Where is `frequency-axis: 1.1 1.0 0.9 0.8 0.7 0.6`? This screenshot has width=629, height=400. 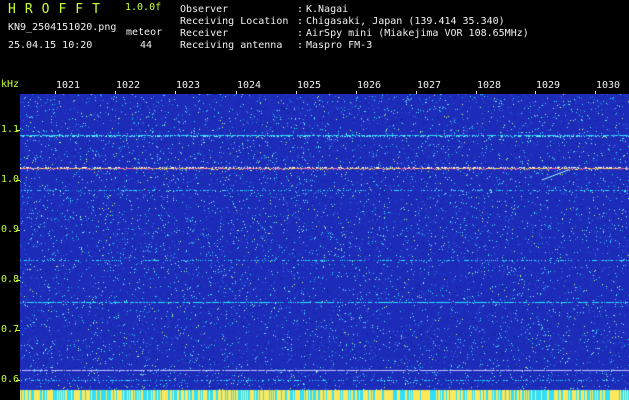
frequency-axis: 1.1 1.0 0.9 0.8 0.7 0.6 is located at coordinates (10, 247).